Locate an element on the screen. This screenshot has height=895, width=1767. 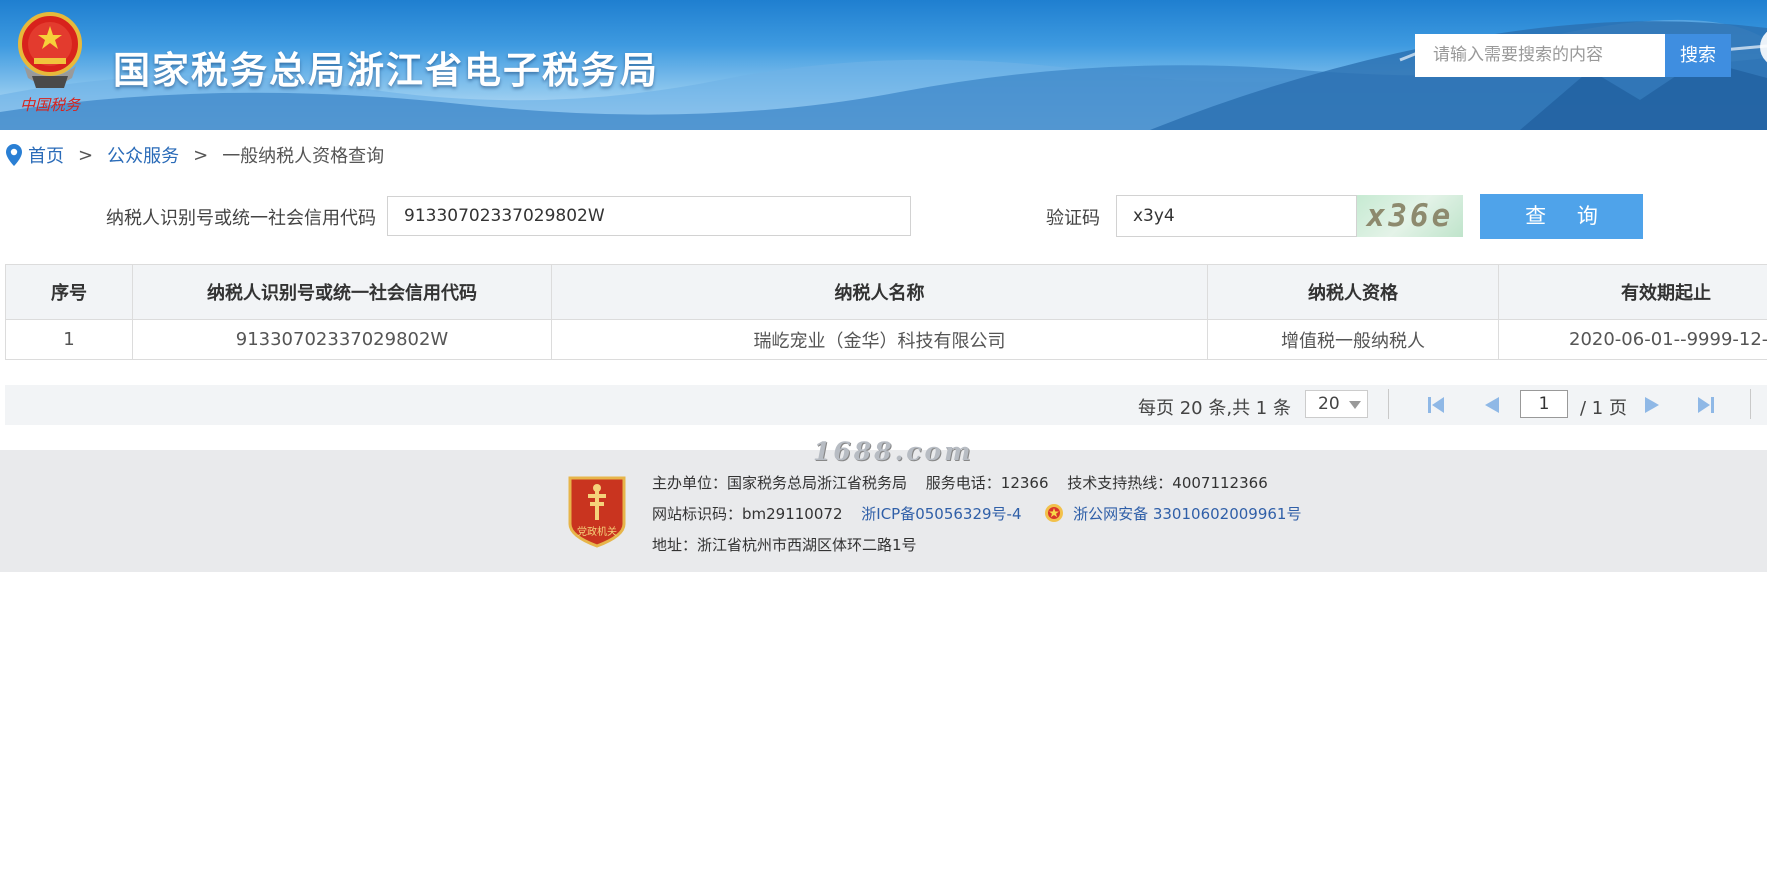
header-banner: 中国税务 国家税务总局浙江省电子税务局 请输入需要搜索的内容 搜索 is located at coordinates (883, 65).